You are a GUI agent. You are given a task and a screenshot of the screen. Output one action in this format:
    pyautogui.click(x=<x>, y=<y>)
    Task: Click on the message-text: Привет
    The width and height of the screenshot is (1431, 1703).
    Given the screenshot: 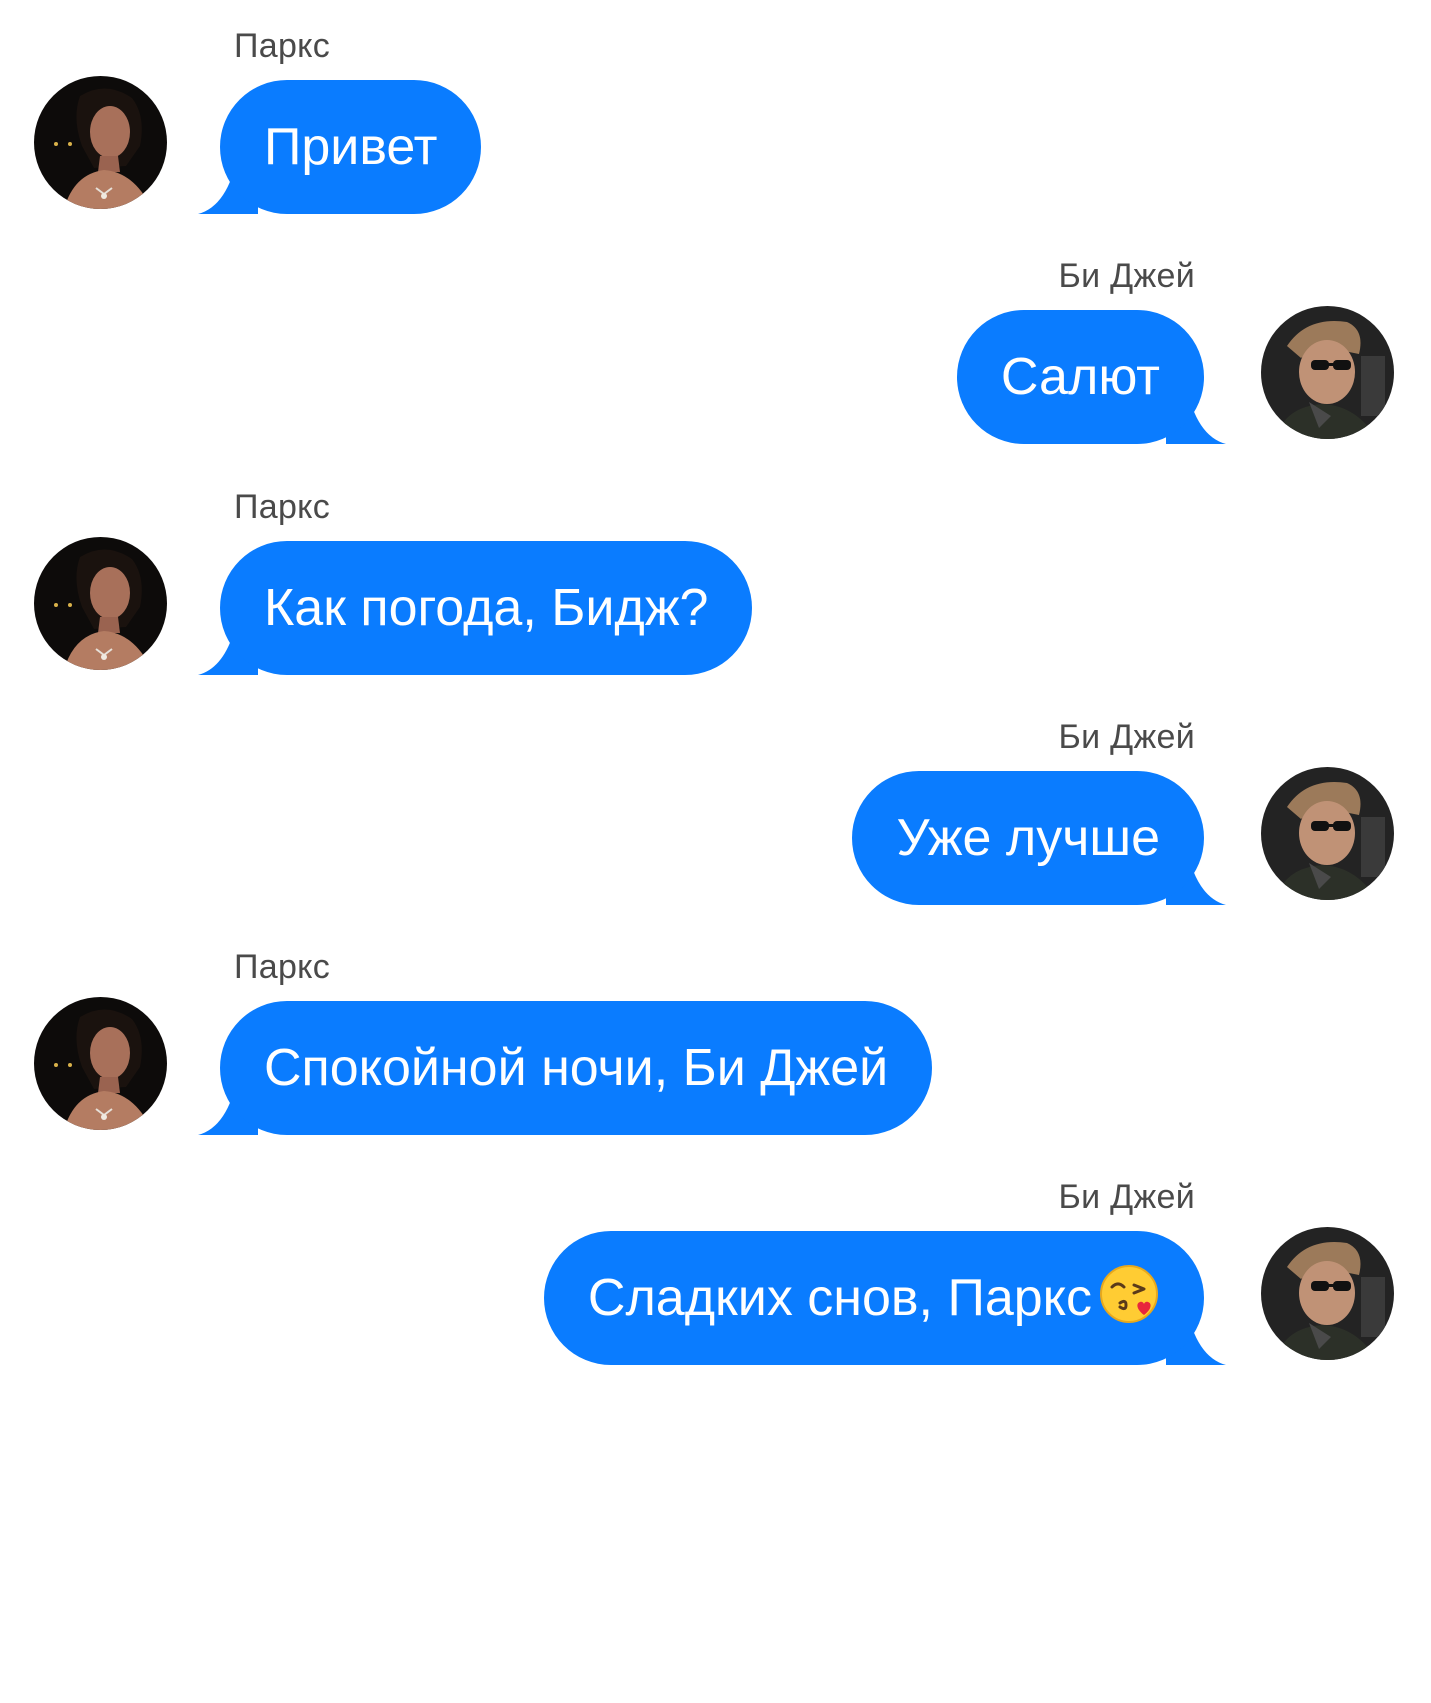 What is the action you would take?
    pyautogui.click(x=351, y=147)
    